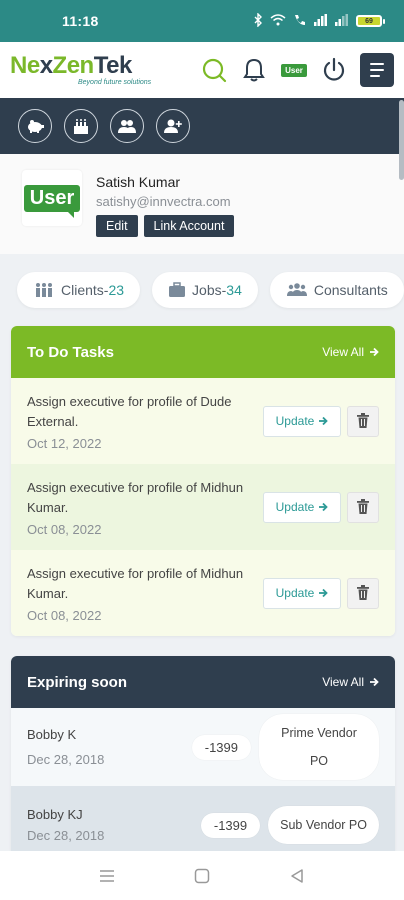 Image resolution: width=404 pixels, height=900 pixels. What do you see at coordinates (202, 126) in the screenshot?
I see `action-bar` at bounding box center [202, 126].